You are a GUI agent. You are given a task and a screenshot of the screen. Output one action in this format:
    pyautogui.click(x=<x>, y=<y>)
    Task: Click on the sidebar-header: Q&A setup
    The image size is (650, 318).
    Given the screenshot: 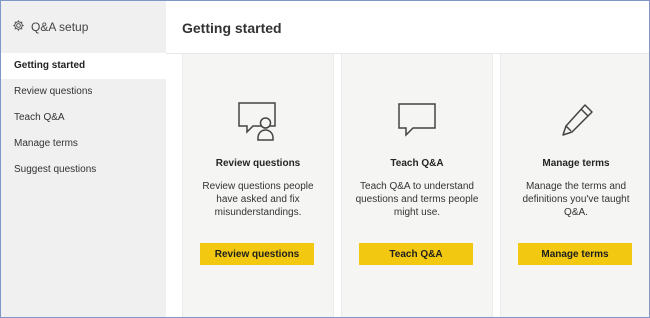 What is the action you would take?
    pyautogui.click(x=83, y=27)
    